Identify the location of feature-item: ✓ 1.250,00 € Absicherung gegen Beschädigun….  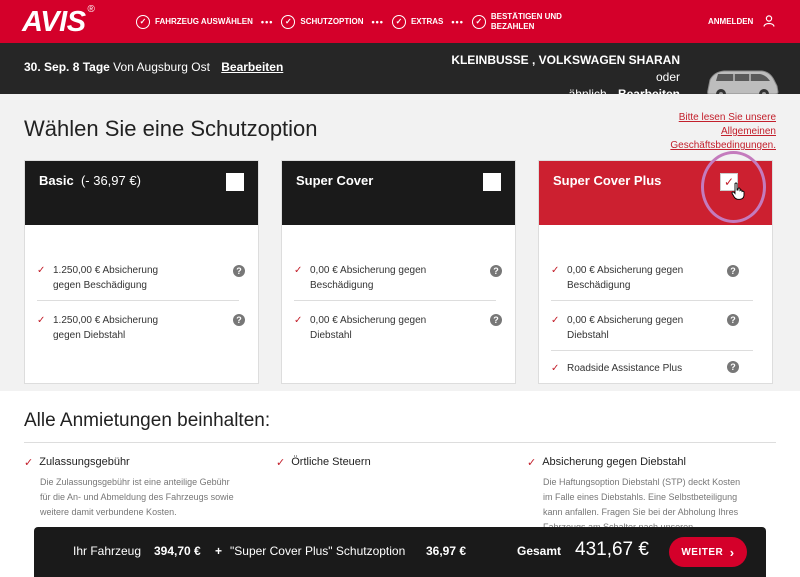
(138, 278).